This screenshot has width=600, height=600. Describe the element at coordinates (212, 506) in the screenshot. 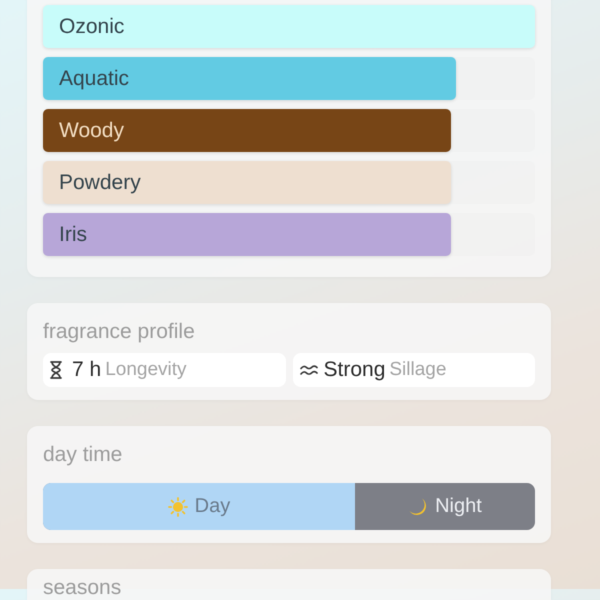

I see `seg-label: Day` at that location.